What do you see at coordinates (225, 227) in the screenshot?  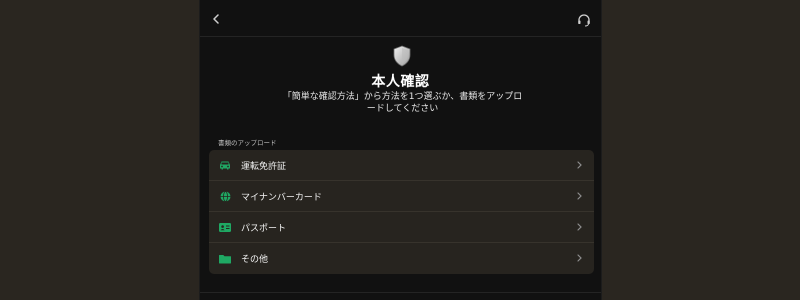 I see `id-card-icon` at bounding box center [225, 227].